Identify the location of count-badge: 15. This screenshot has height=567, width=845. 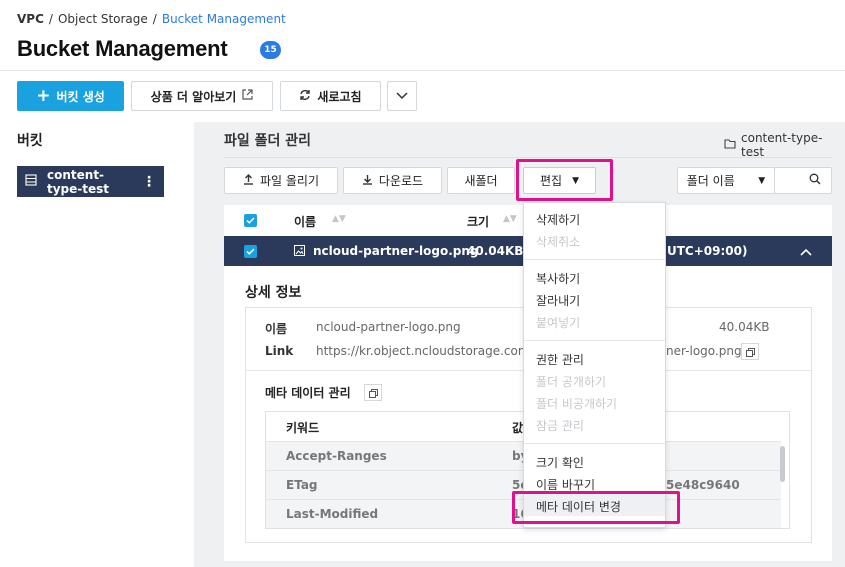
(270, 50).